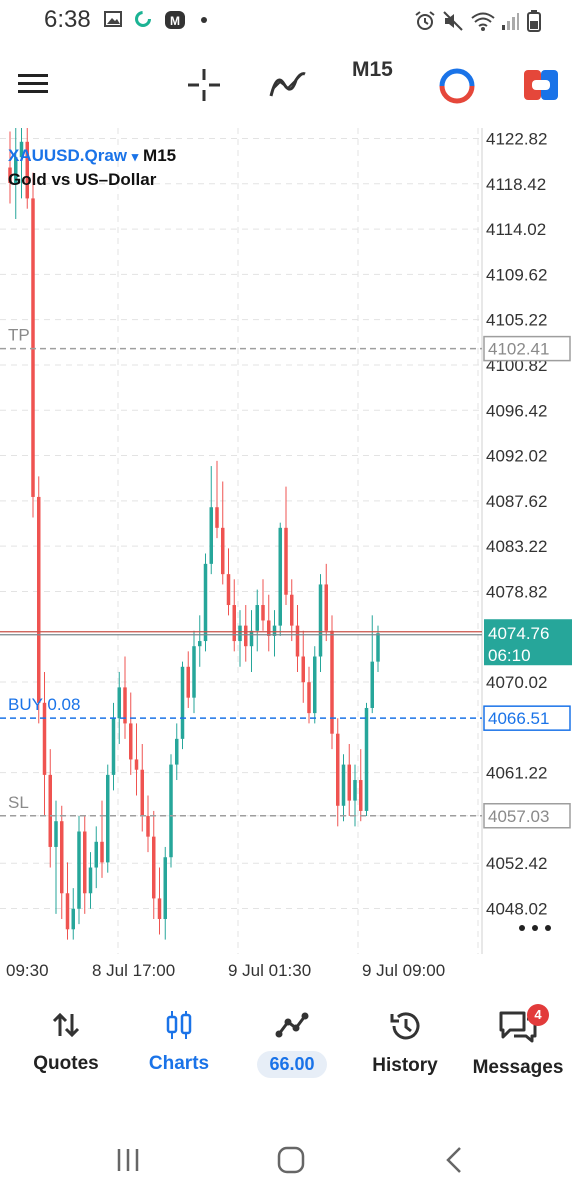 The width and height of the screenshot is (584, 1200). What do you see at coordinates (160, 155) in the screenshot?
I see `symbol-timeframe: M15` at bounding box center [160, 155].